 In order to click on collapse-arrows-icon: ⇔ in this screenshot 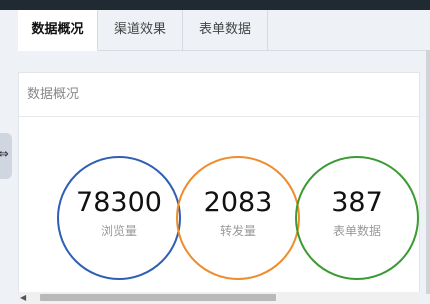, I will do `click(4, 154)`.